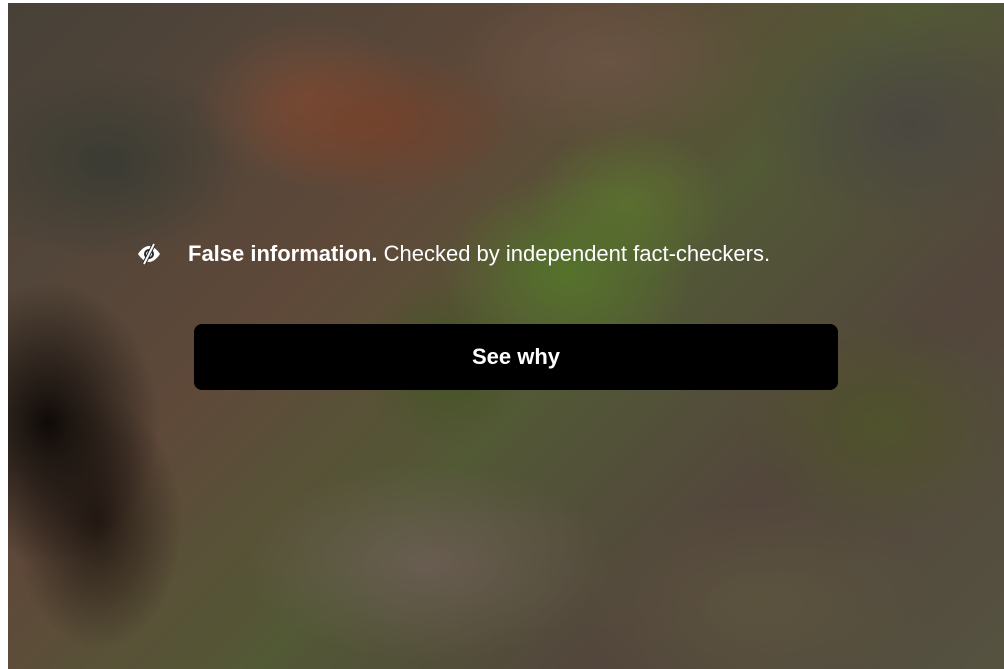  Describe the element at coordinates (283, 253) in the screenshot. I see `notice-title: False information.` at that location.